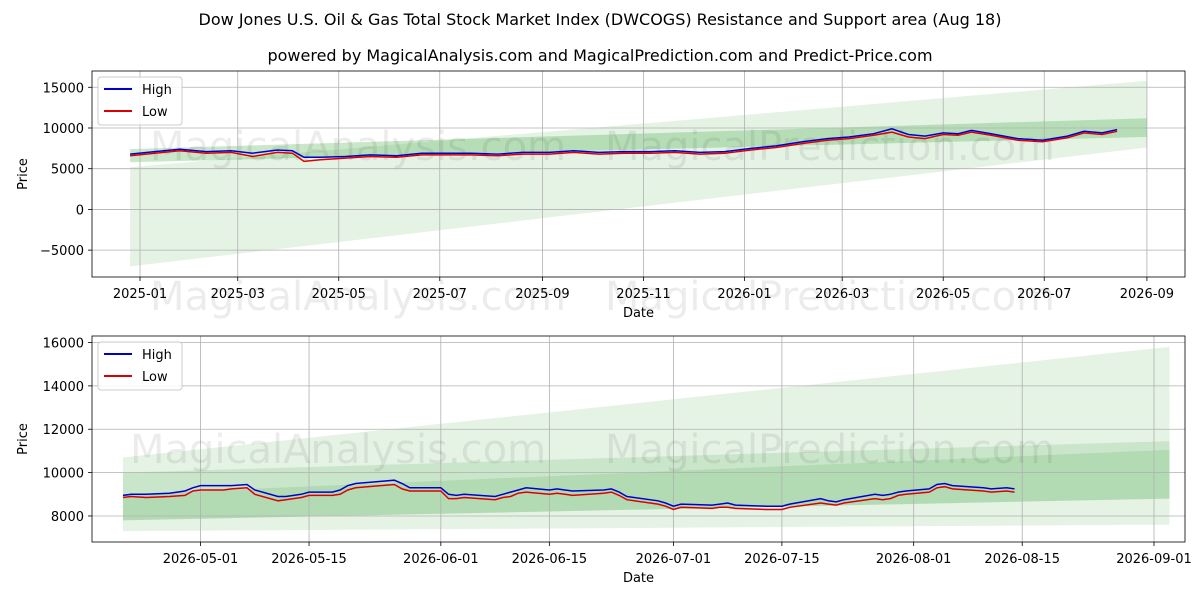 Image resolution: width=1200 pixels, height=600 pixels. What do you see at coordinates (201, 559) in the screenshot?
I see `x-tick-label: 2026-05-01` at bounding box center [201, 559].